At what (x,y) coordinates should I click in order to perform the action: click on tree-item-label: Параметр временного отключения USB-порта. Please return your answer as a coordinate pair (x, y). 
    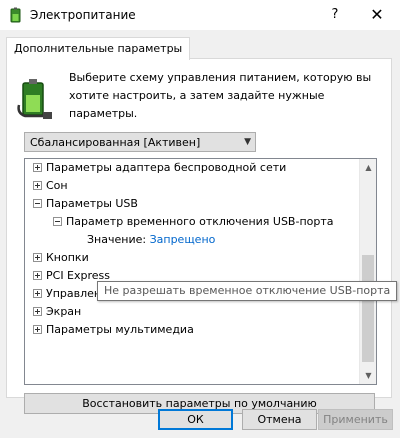
    Looking at the image, I should click on (200, 221).